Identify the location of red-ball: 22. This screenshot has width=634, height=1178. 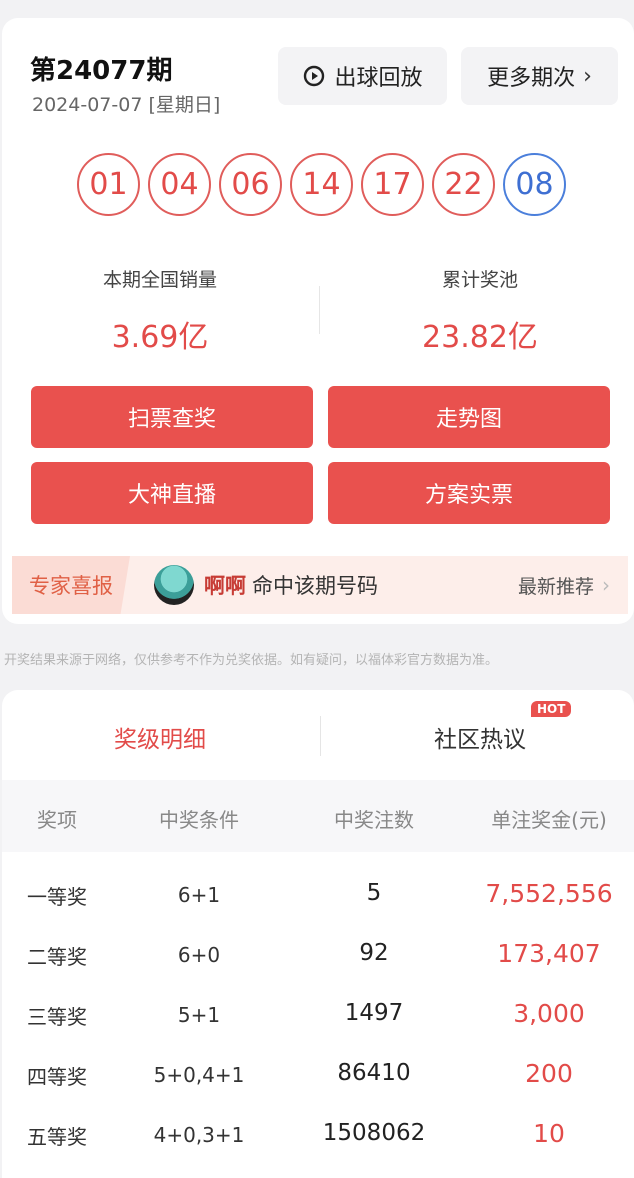
(463, 184).